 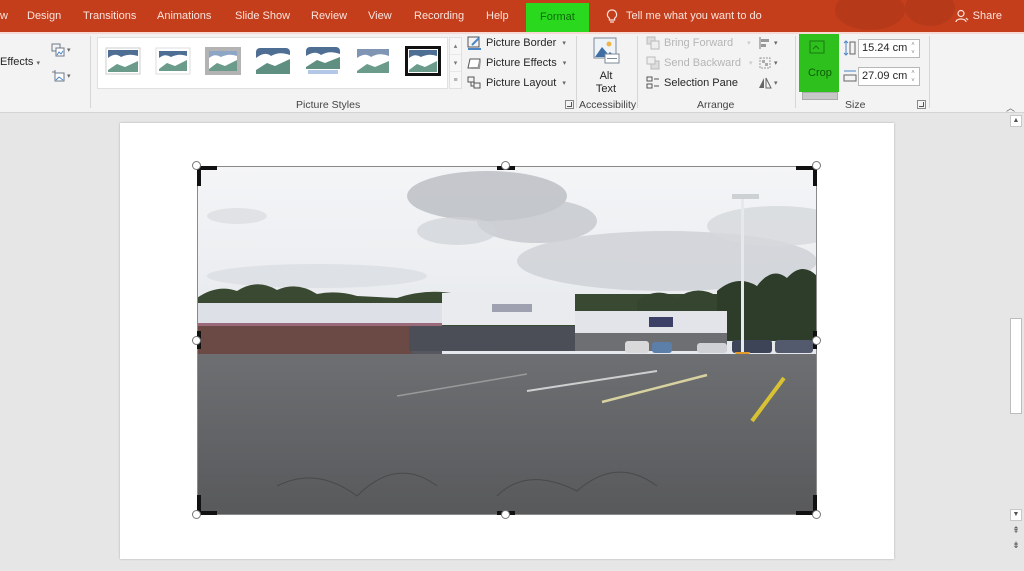 I want to click on shape-width-input: 27.09 cm ˄ ˅, so click(x=889, y=76).